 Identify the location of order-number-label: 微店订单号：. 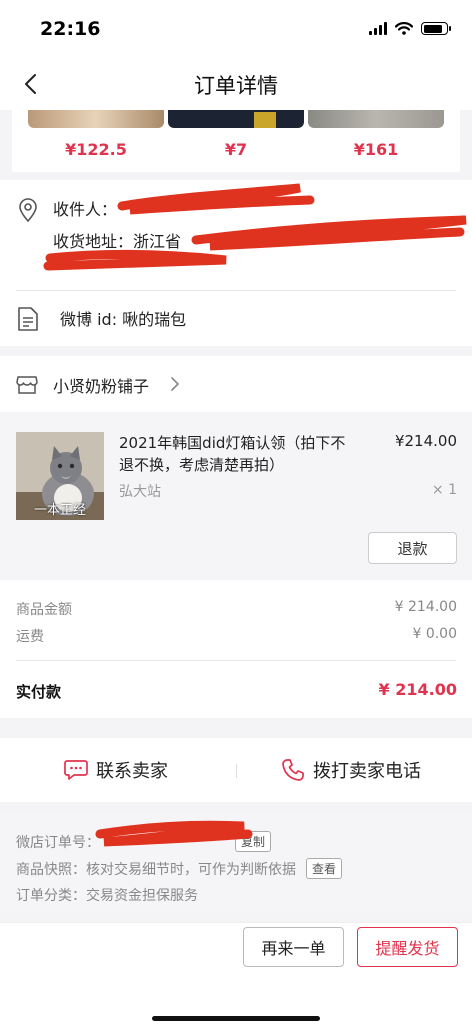
(58, 842).